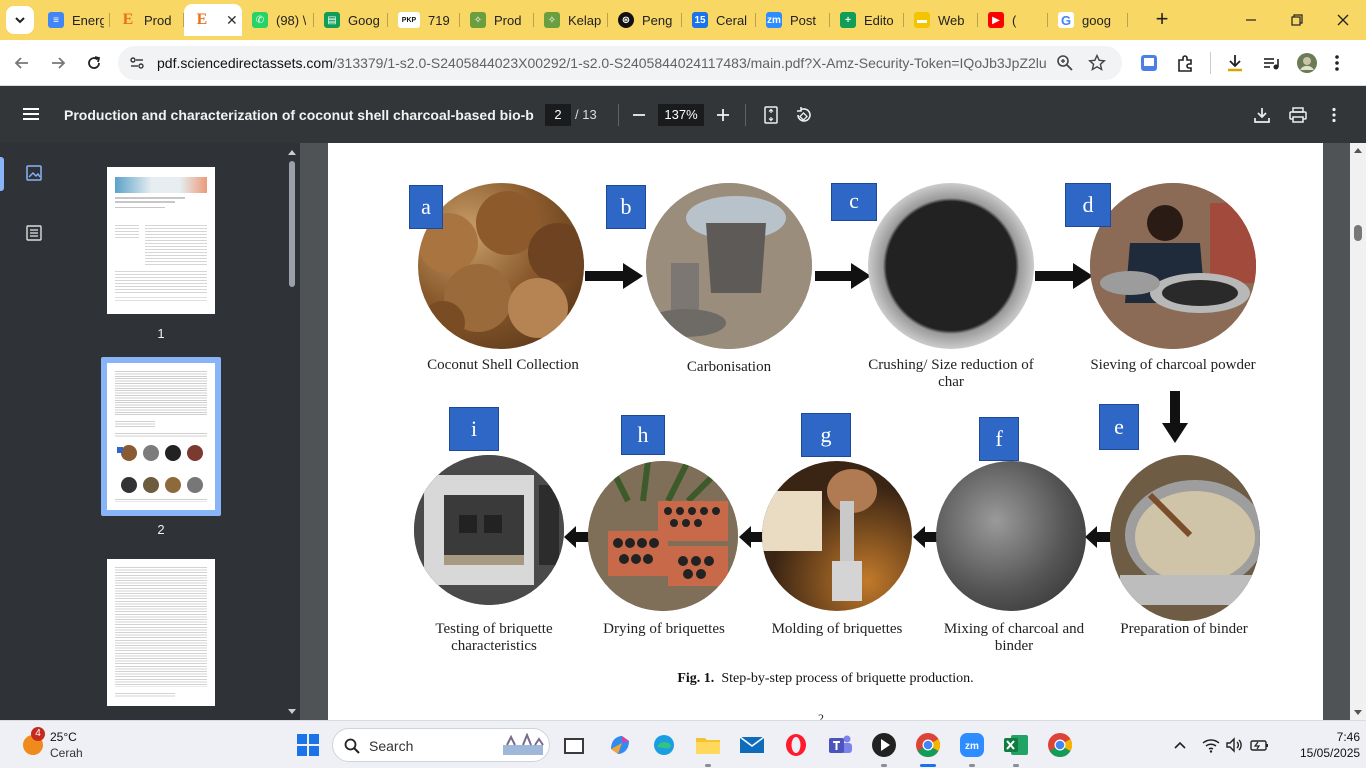 The height and width of the screenshot is (768, 1366). Describe the element at coordinates (1060, 745) in the screenshot. I see `chrome-profile-button` at that location.